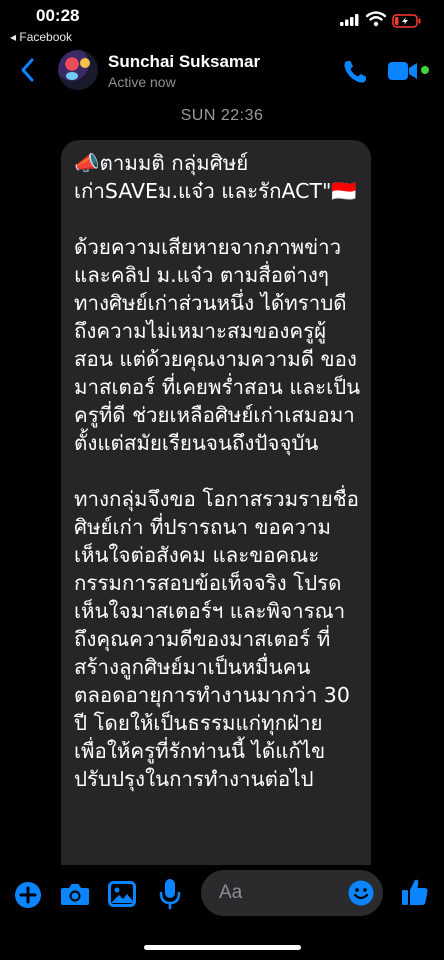 This screenshot has width=444, height=960. What do you see at coordinates (222, 947) in the screenshot?
I see `home-indicator` at bounding box center [222, 947].